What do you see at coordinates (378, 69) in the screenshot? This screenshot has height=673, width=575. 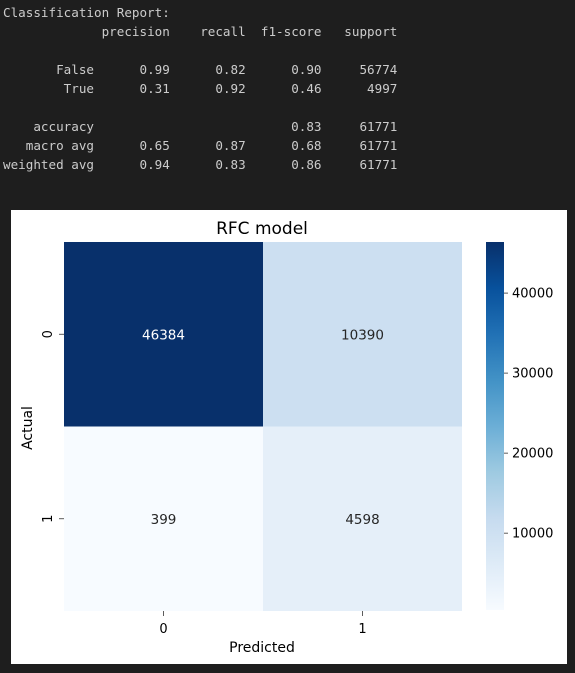 I see `report-class-row-0-support: 56774` at bounding box center [378, 69].